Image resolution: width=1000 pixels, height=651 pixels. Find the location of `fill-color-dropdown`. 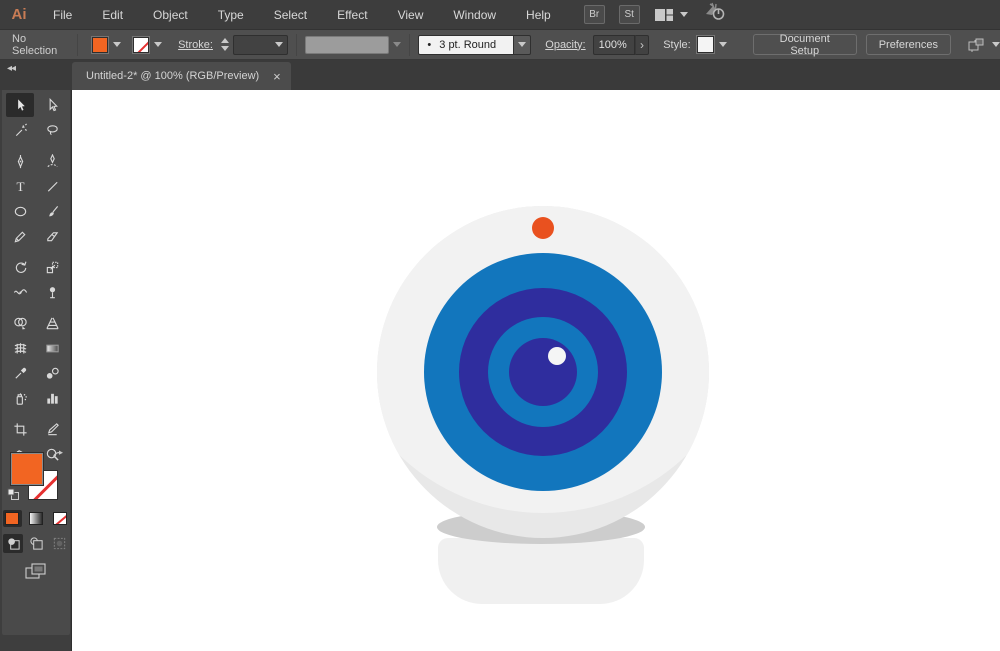

fill-color-dropdown is located at coordinates (107, 44).